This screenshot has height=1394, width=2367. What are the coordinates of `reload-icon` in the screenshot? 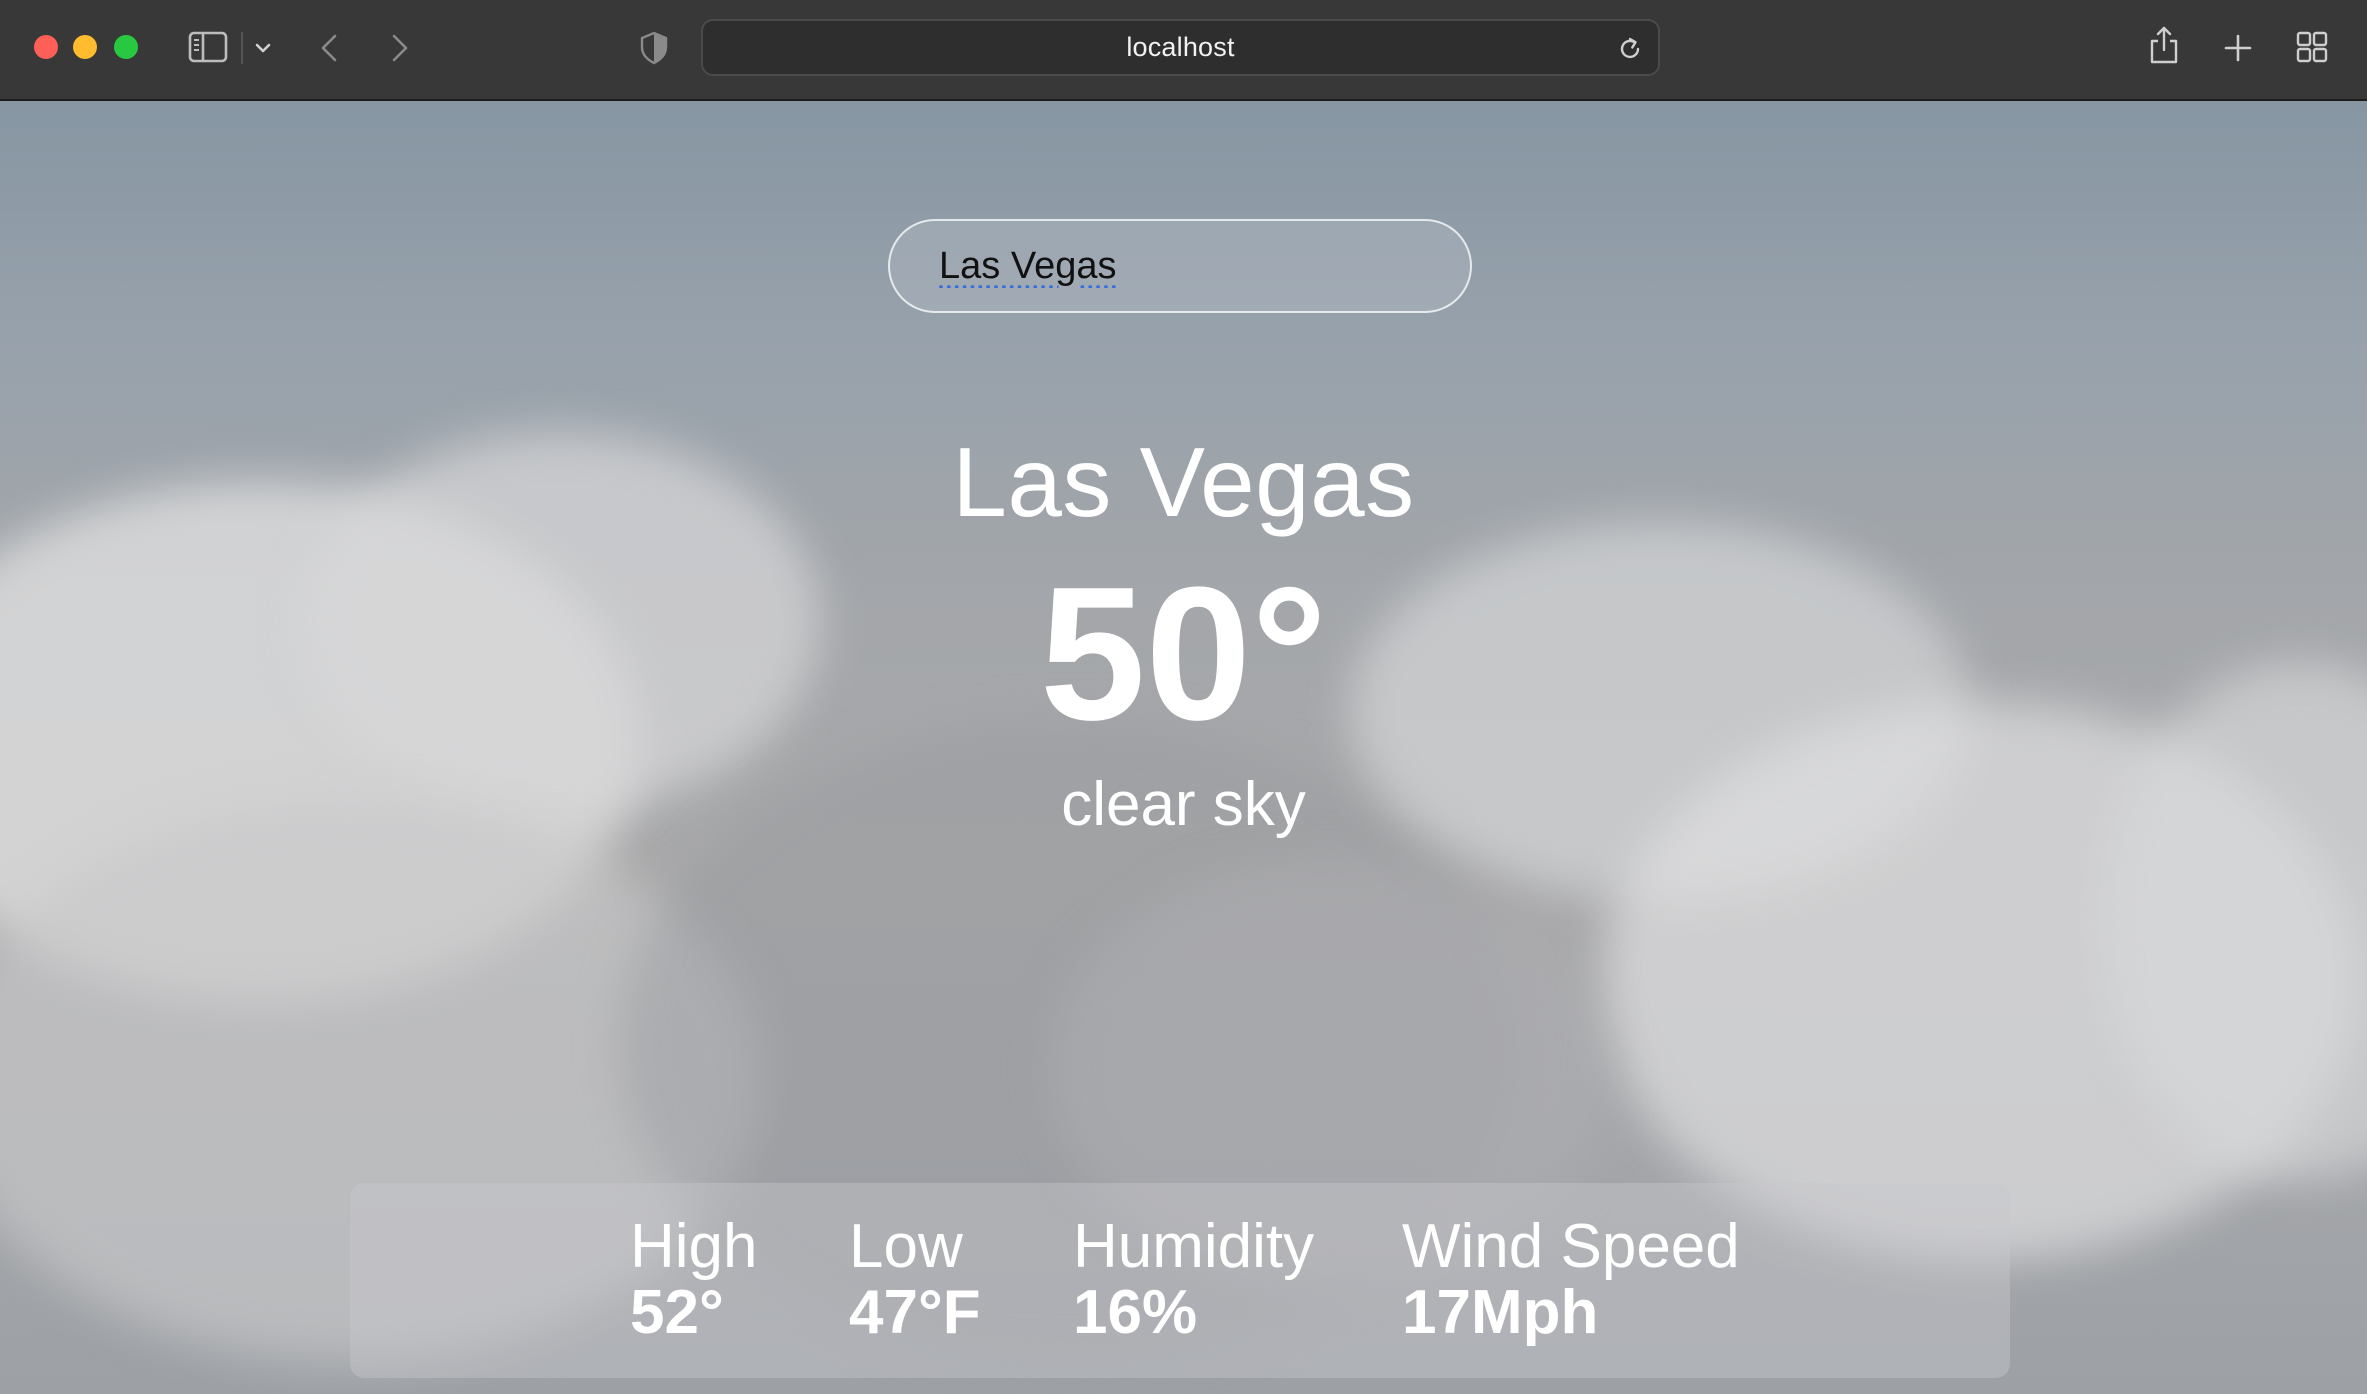 It's located at (1630, 49).